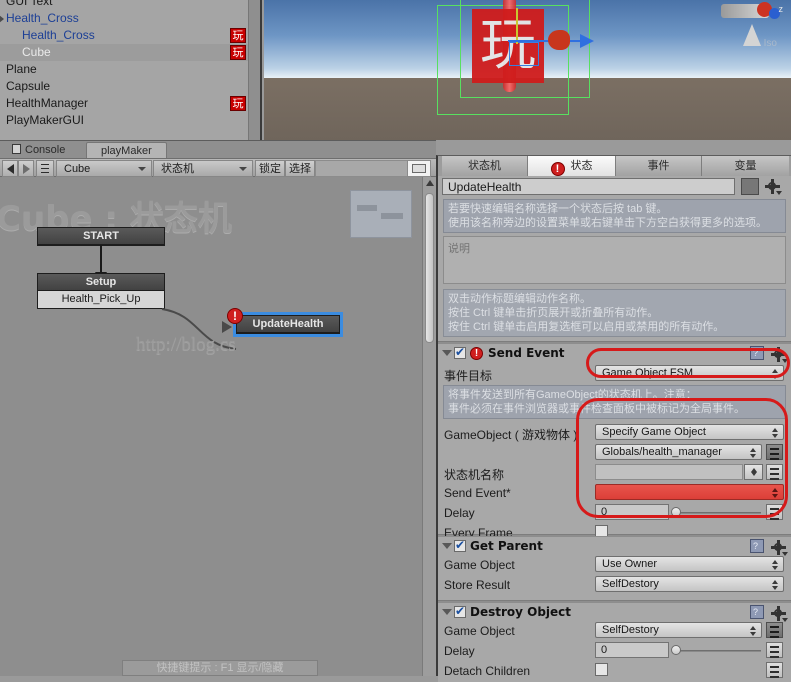 This screenshot has width=791, height=682. Describe the element at coordinates (770, 43) in the screenshot. I see `scene-view-mode-label: Iso` at that location.